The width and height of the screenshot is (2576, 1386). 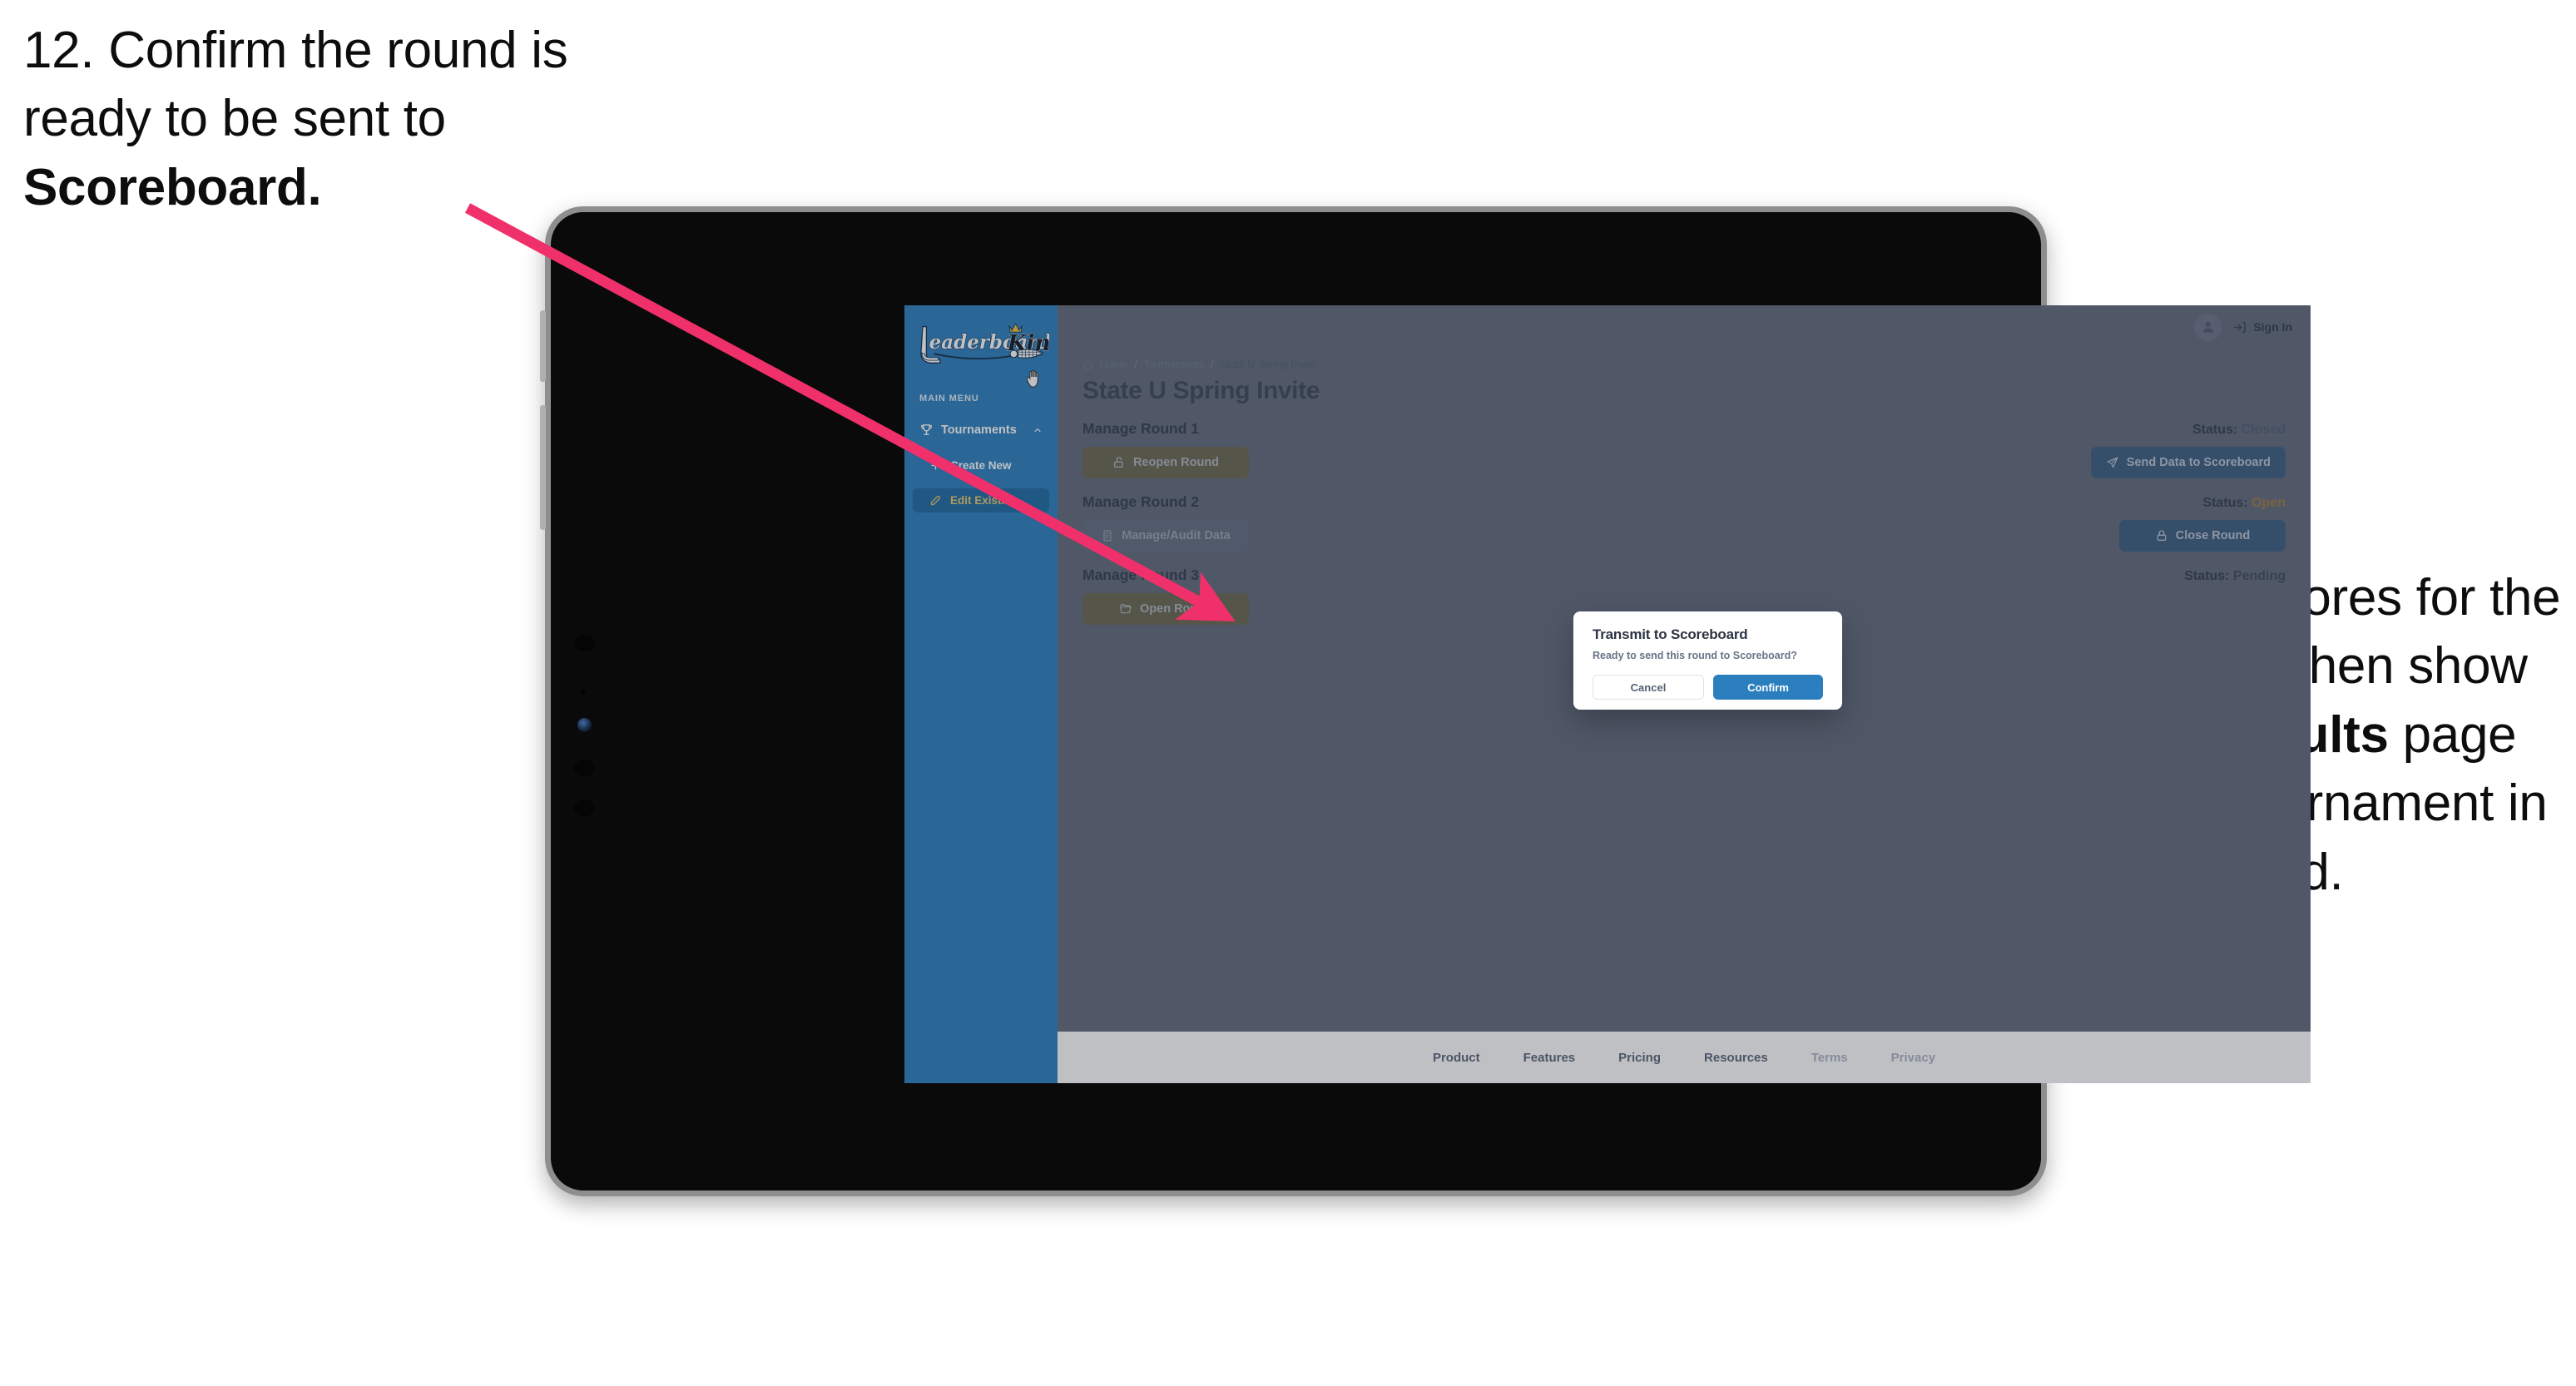 I want to click on device-camera-icon, so click(x=584, y=643).